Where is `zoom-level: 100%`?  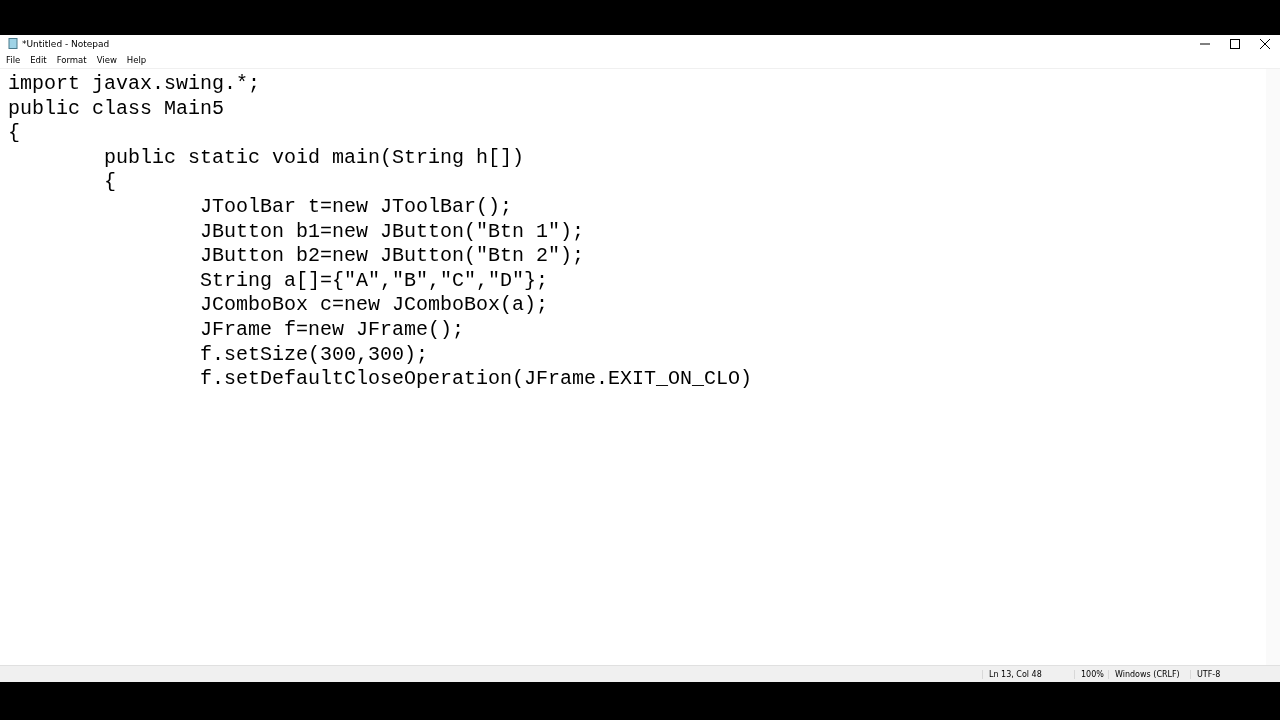
zoom-level: 100% is located at coordinates (1091, 674).